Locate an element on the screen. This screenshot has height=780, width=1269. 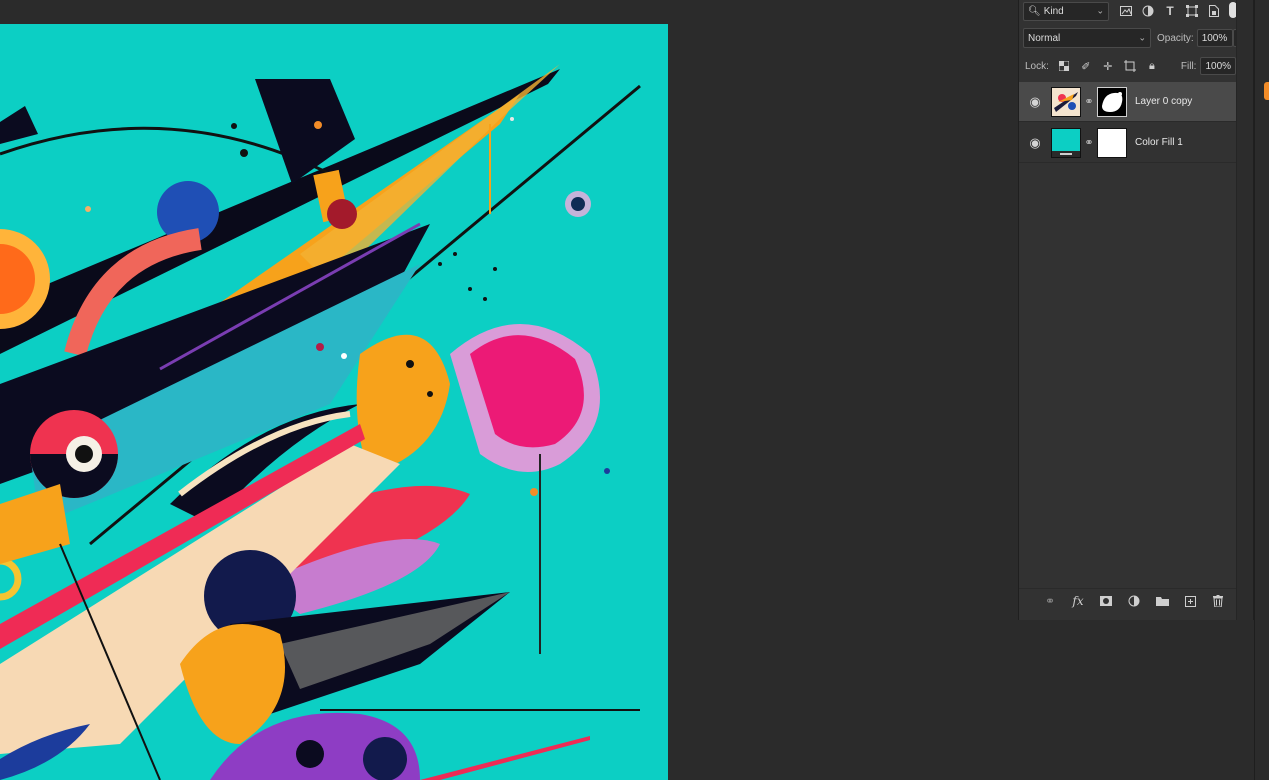
opacity-input: 100% is located at coordinates (1214, 38).